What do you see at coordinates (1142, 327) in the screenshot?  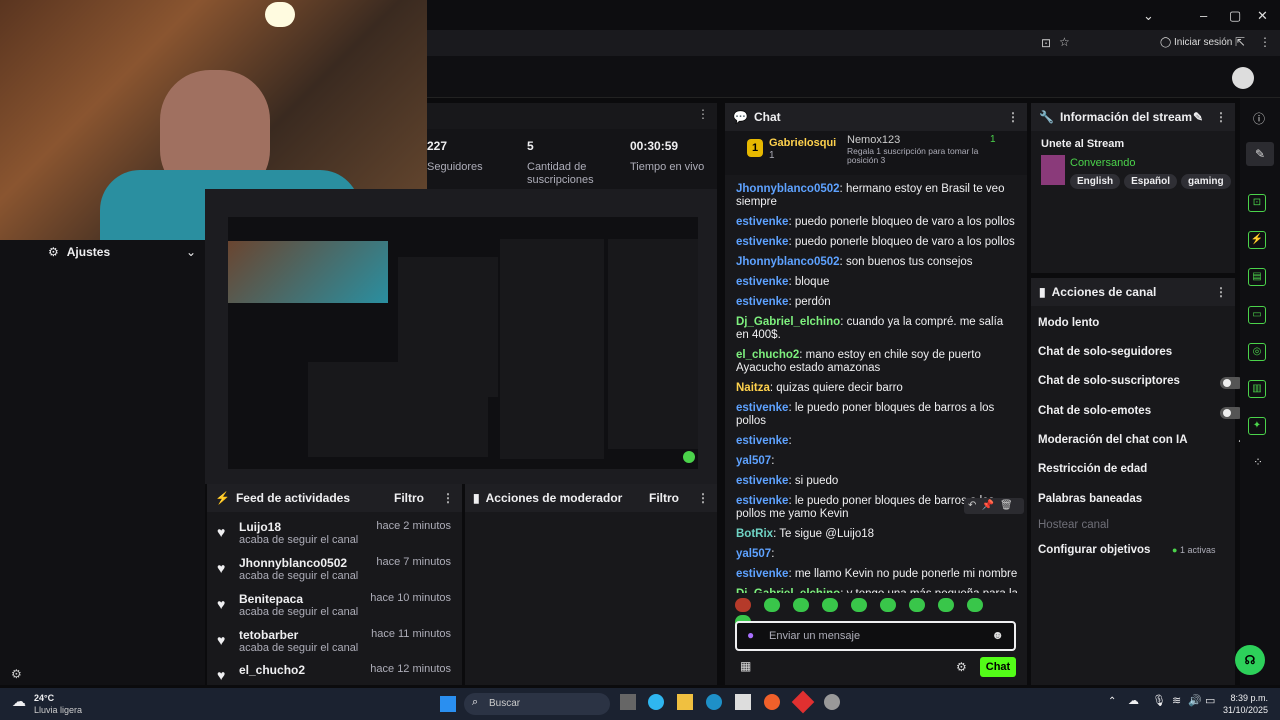 I see `action-slow-mode: Modo lento›` at bounding box center [1142, 327].